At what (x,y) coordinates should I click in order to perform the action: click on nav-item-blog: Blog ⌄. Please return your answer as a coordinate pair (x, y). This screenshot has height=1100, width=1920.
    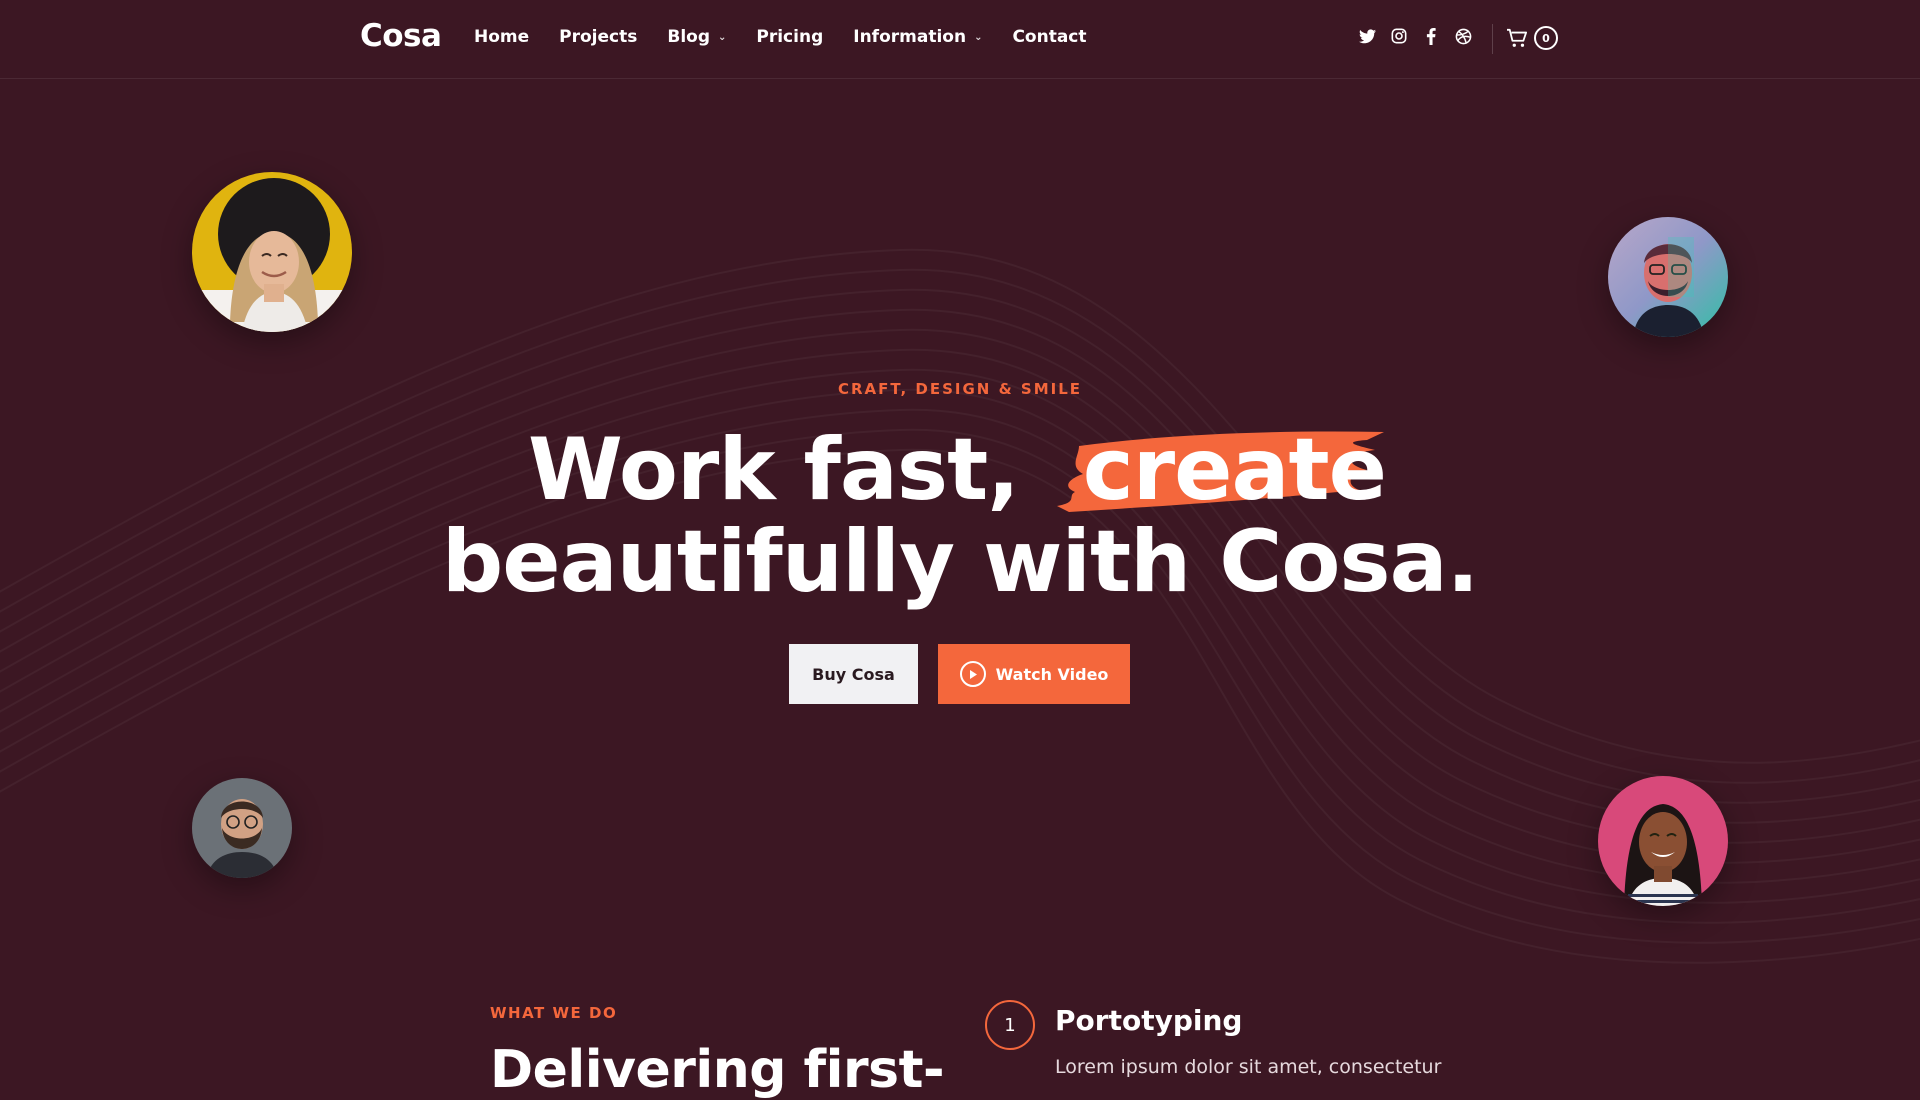
    Looking at the image, I should click on (696, 37).